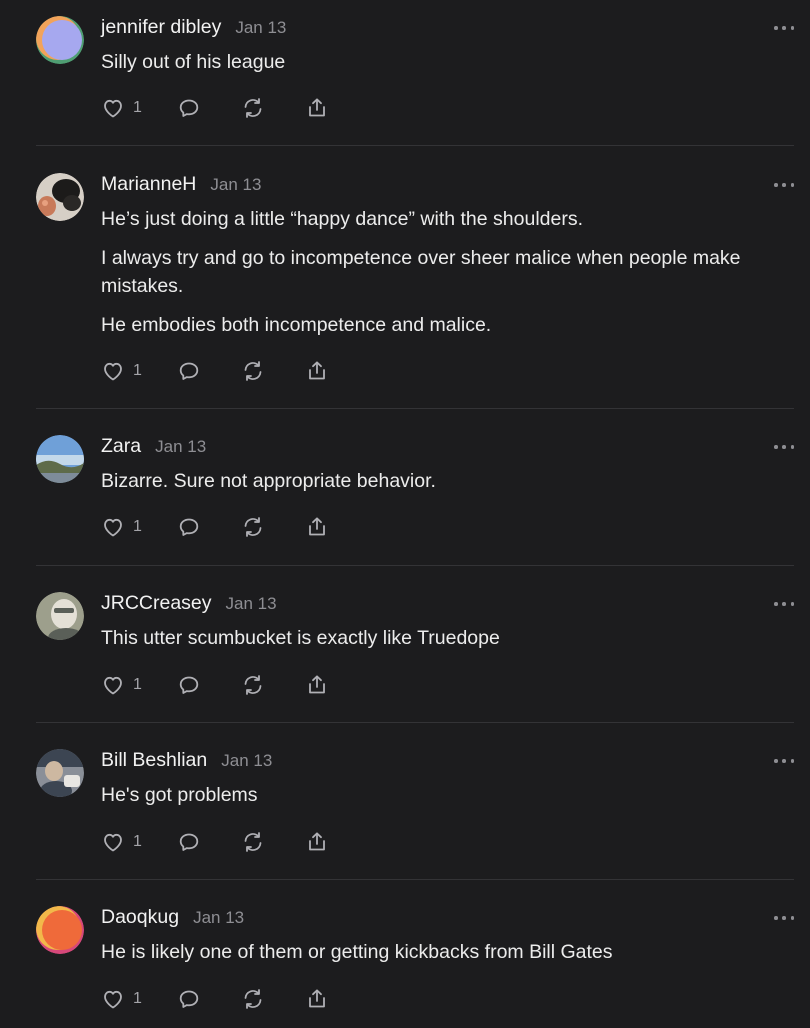 The width and height of the screenshot is (810, 1028). What do you see at coordinates (148, 184) in the screenshot?
I see `author-name: MarianneH` at bounding box center [148, 184].